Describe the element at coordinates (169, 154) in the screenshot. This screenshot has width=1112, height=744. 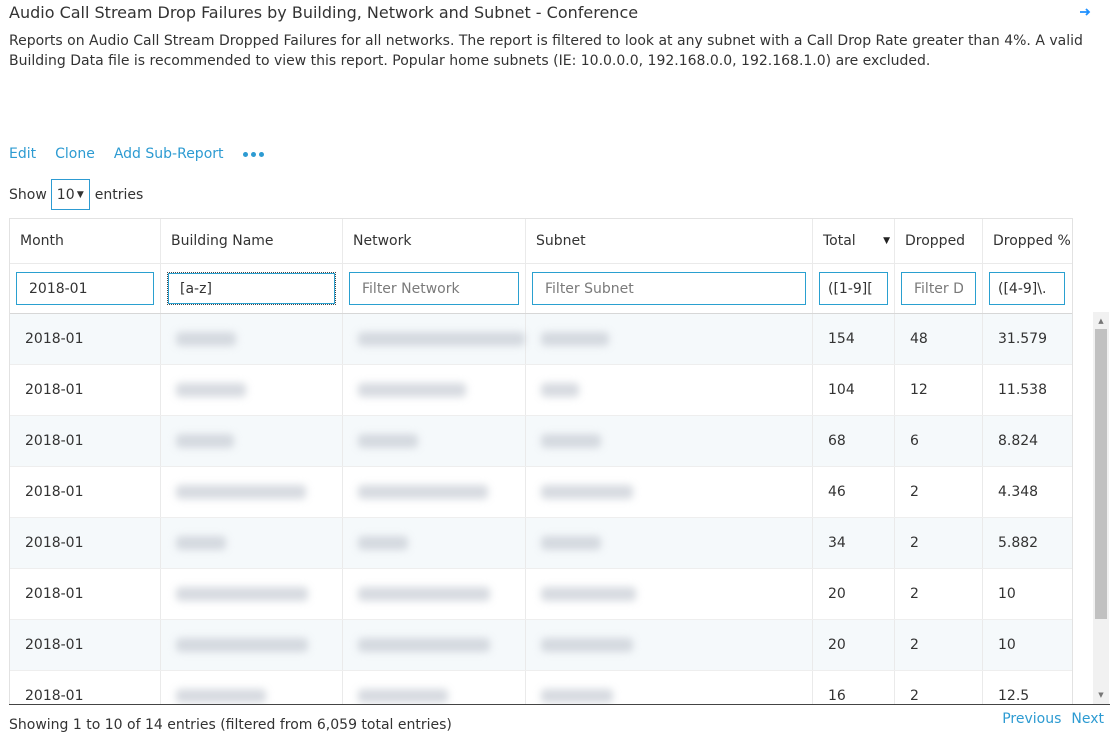
I see `add-sub-report-link: Add Sub-Report` at that location.